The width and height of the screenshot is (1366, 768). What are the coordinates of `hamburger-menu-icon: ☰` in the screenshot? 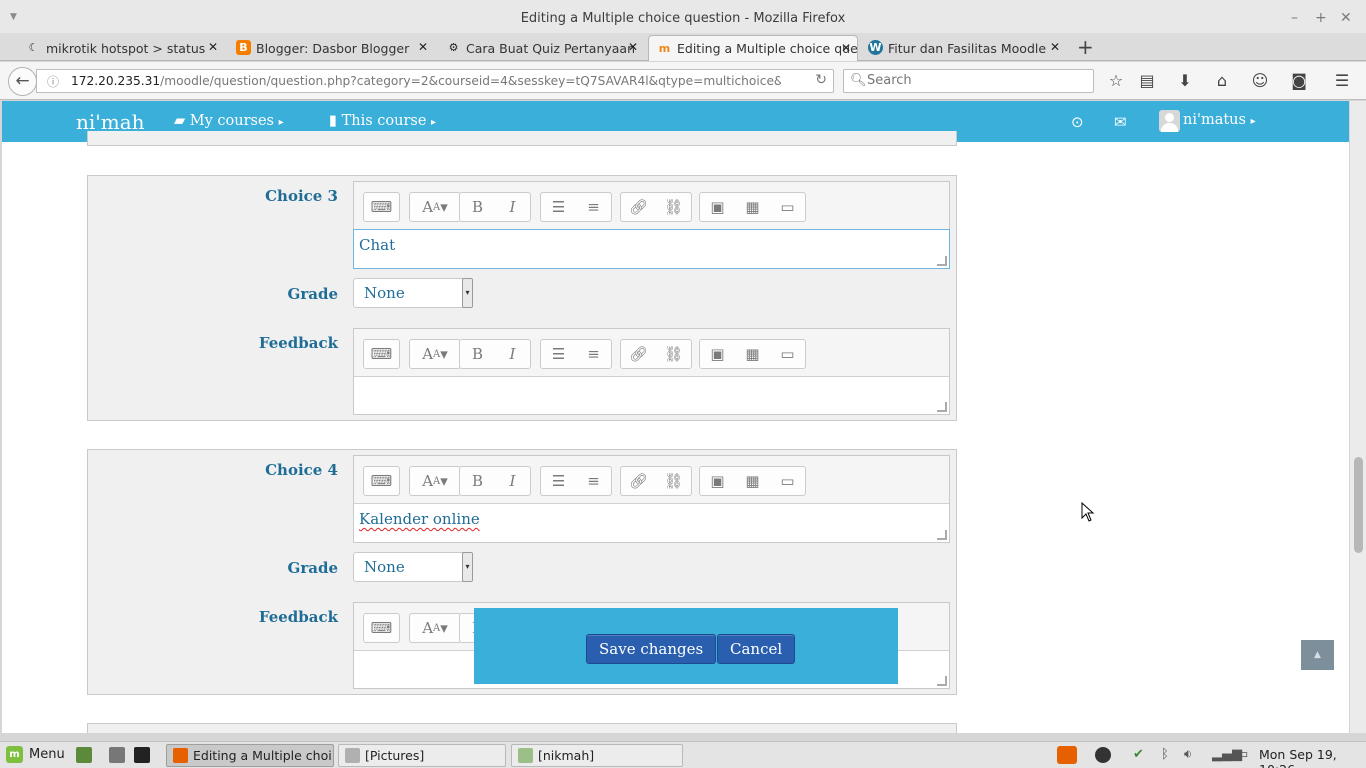 It's located at (1342, 80).